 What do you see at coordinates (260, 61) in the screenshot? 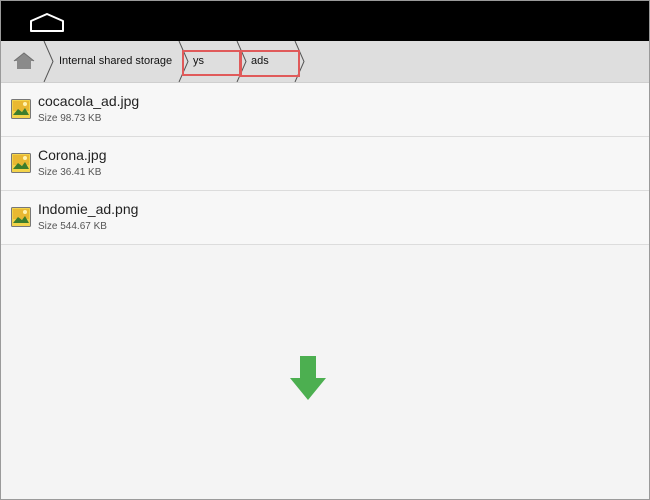
I see `breadcrumb-item-ads: ads` at bounding box center [260, 61].